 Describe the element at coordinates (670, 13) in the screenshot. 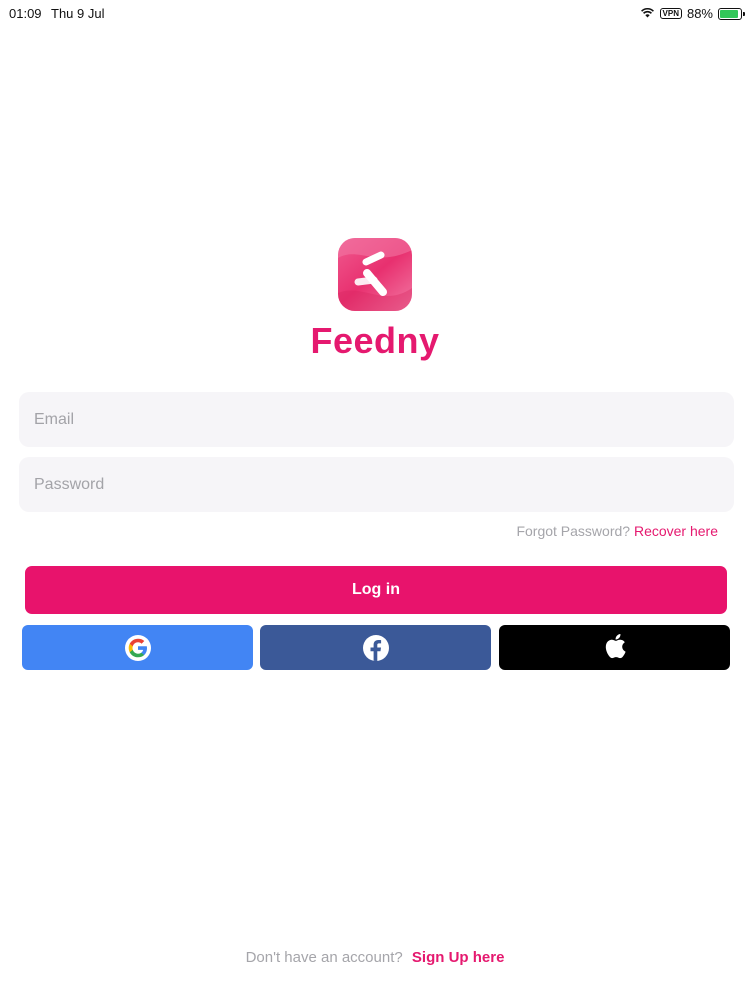

I see `vpn-icon: VPN` at that location.